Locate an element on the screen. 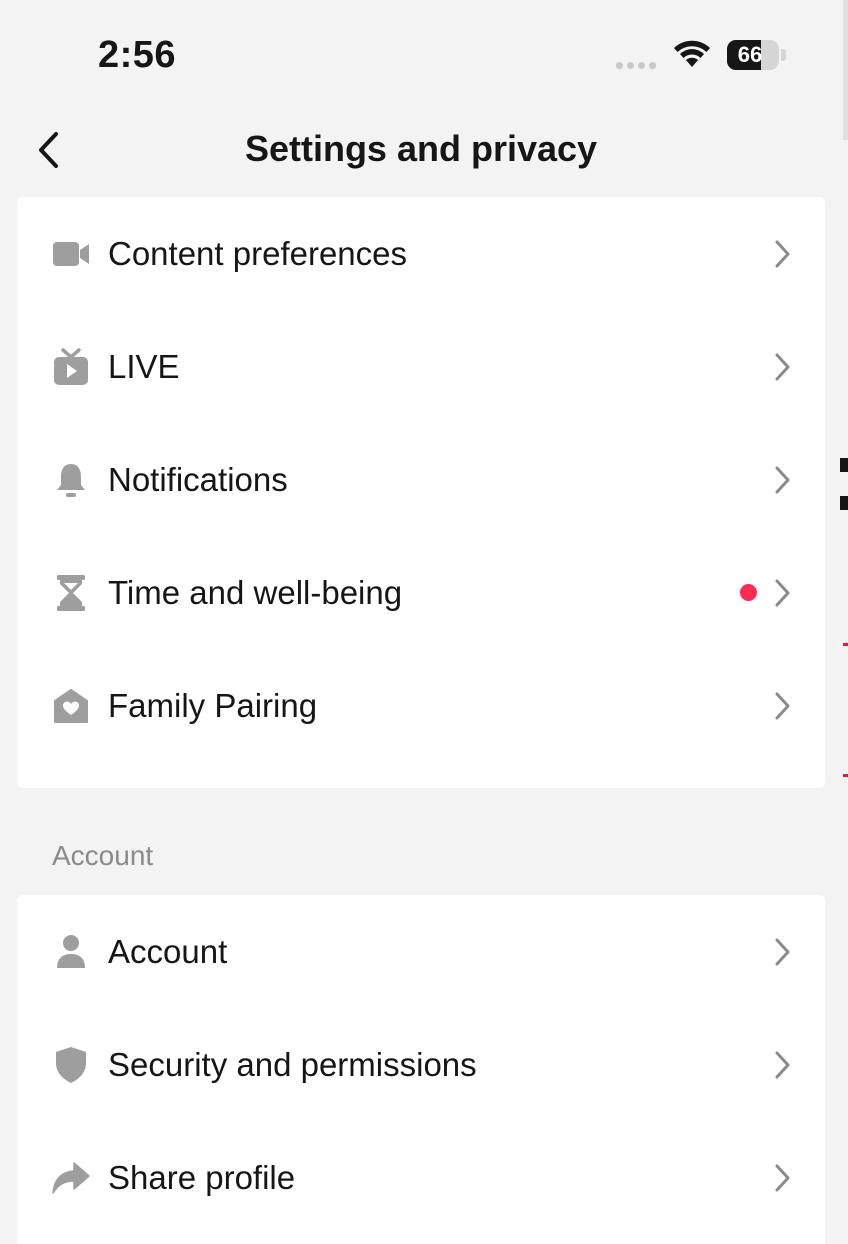  row-label: Time and well-being is located at coordinates (255, 592).